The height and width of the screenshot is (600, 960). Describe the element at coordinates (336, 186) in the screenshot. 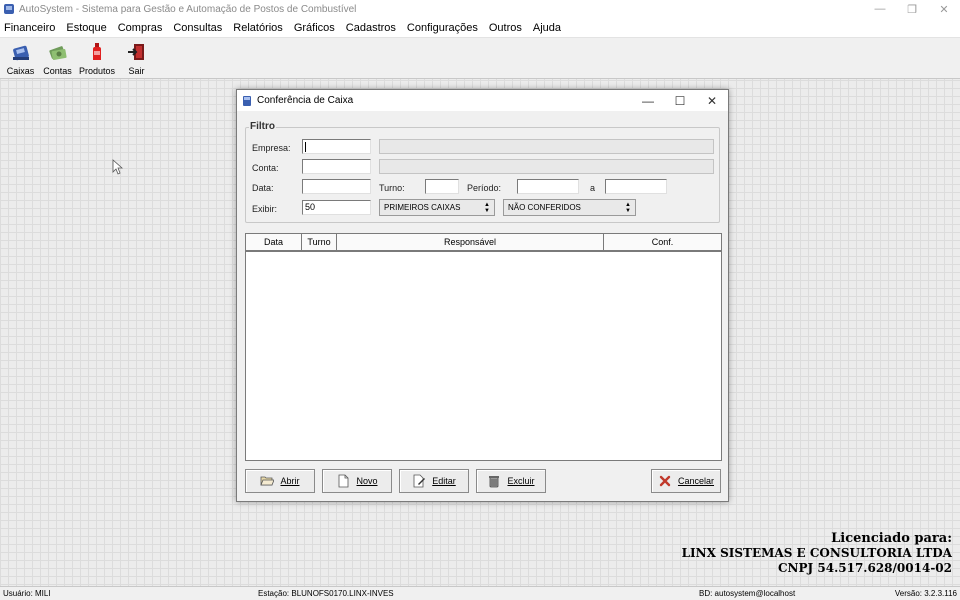

I see `data-input` at that location.